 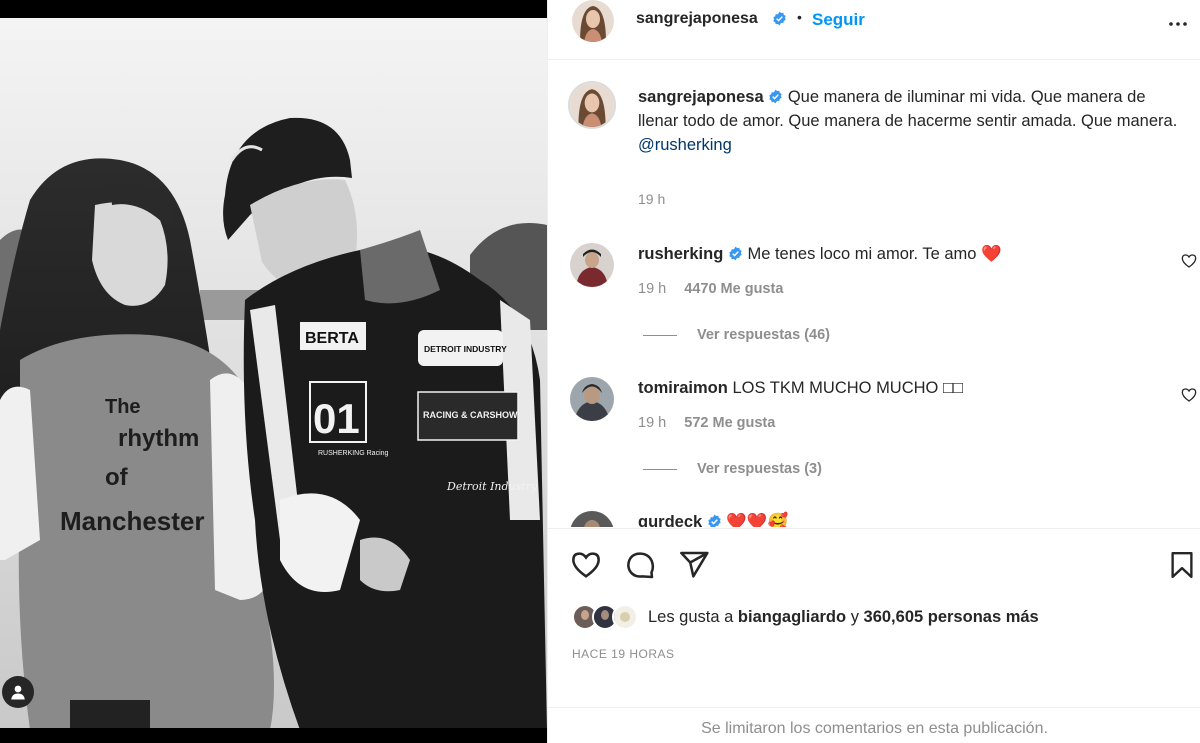 I want to click on caption-avatar-image, so click(x=592, y=105).